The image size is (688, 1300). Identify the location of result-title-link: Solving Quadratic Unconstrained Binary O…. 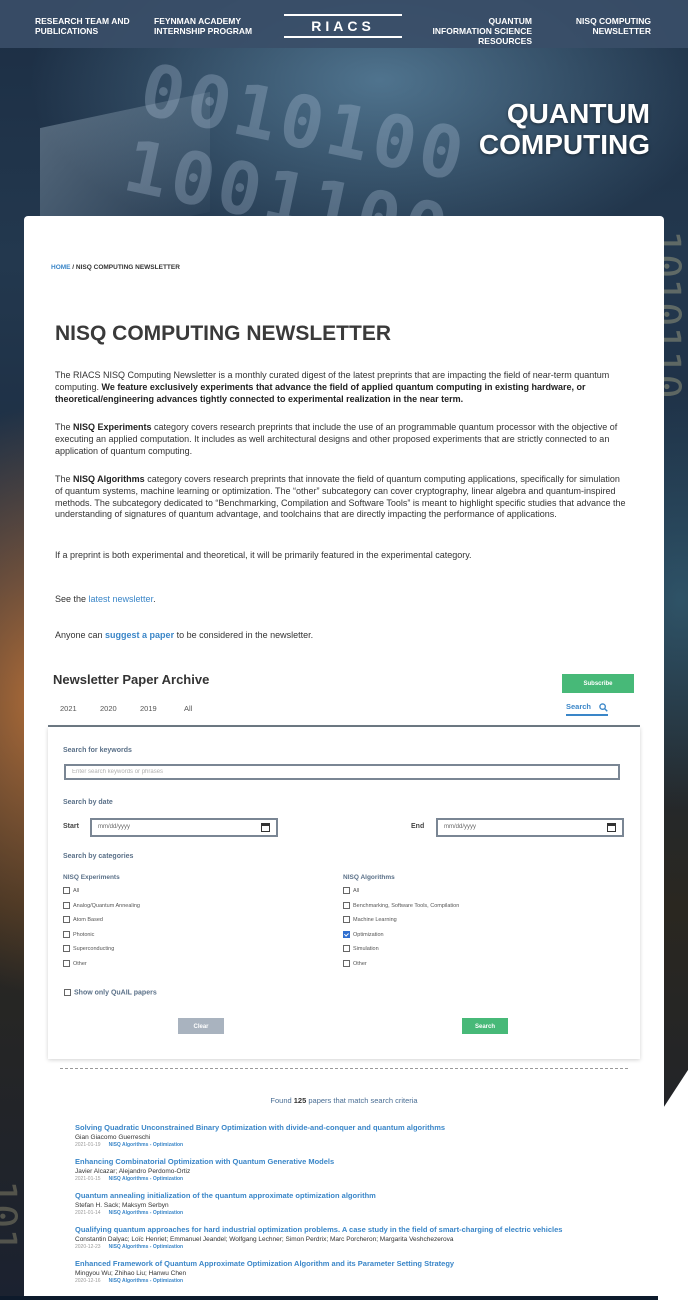
(355, 1128).